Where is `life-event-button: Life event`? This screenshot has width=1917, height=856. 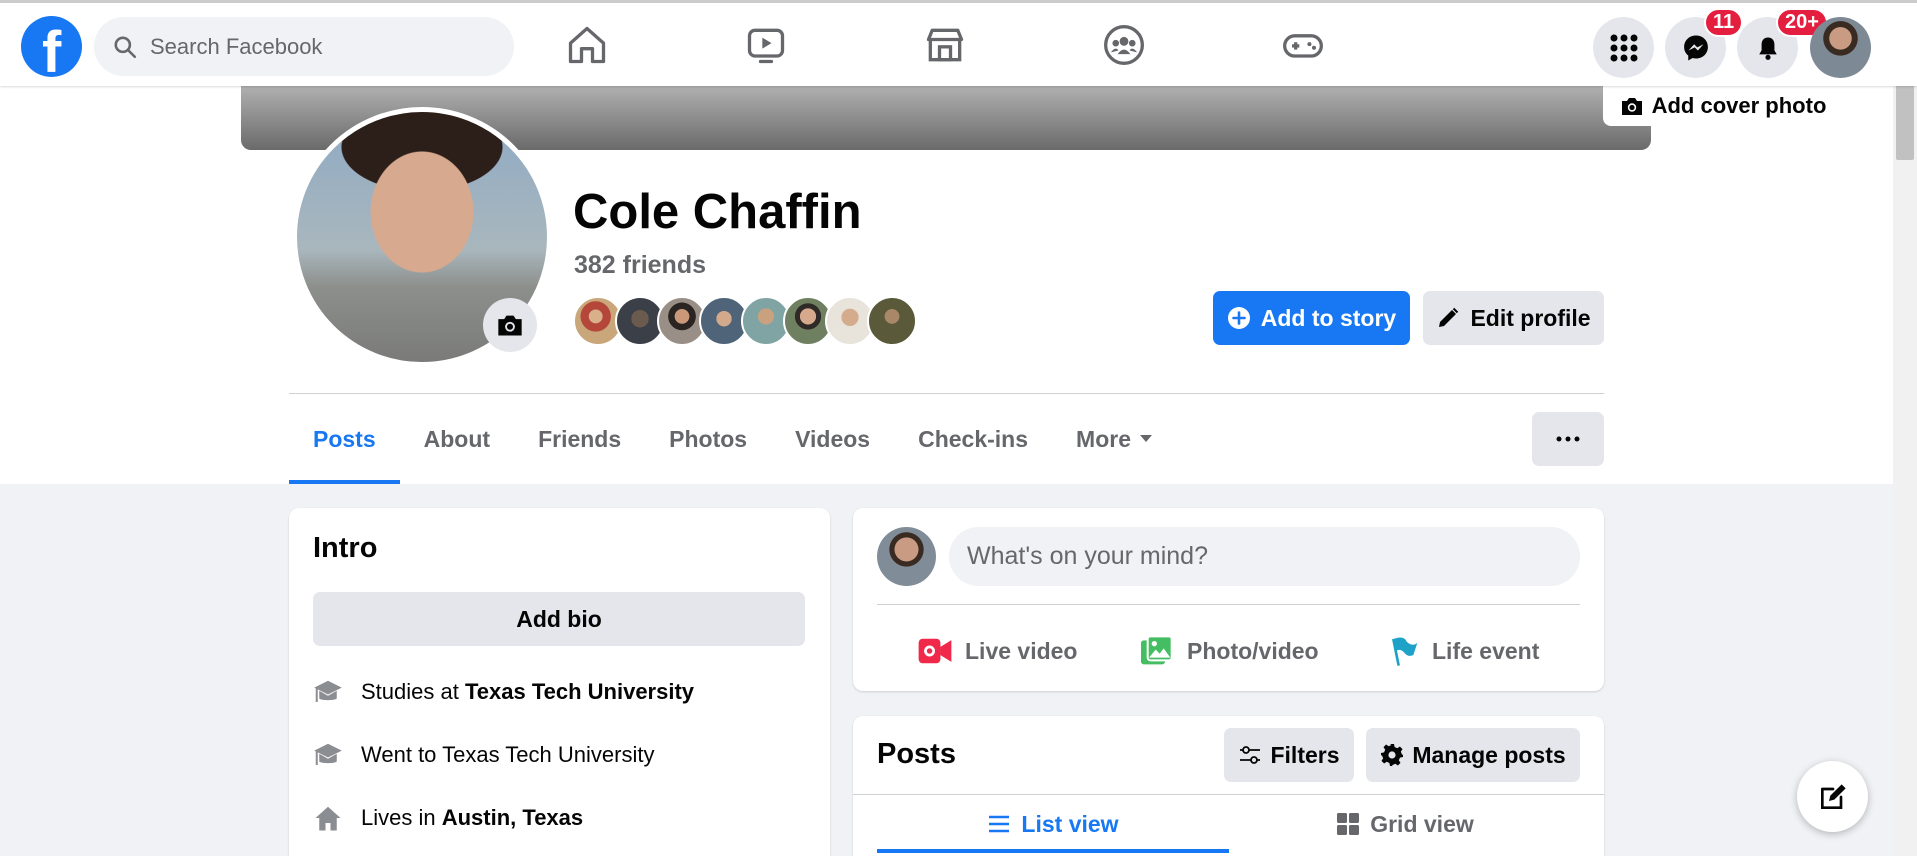
life-event-button: Life event is located at coordinates (1463, 651).